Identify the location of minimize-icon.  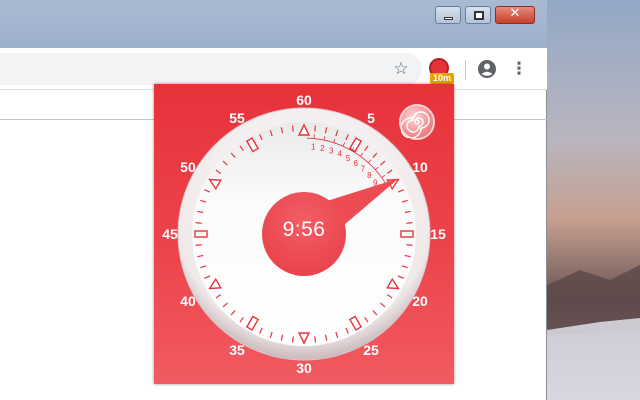
(448, 18).